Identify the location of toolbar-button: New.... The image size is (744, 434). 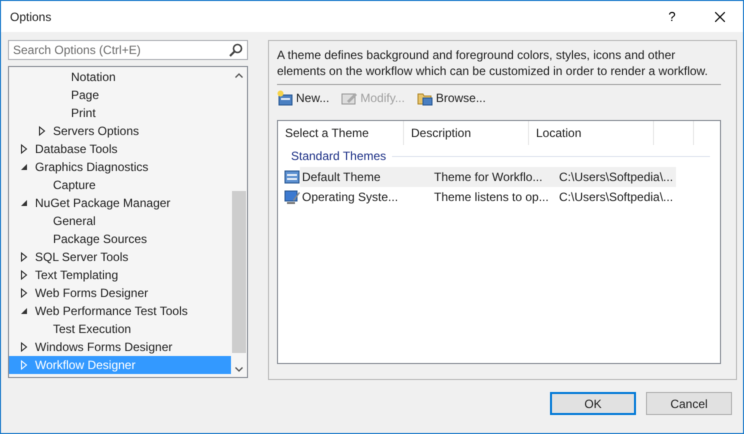
(303, 98).